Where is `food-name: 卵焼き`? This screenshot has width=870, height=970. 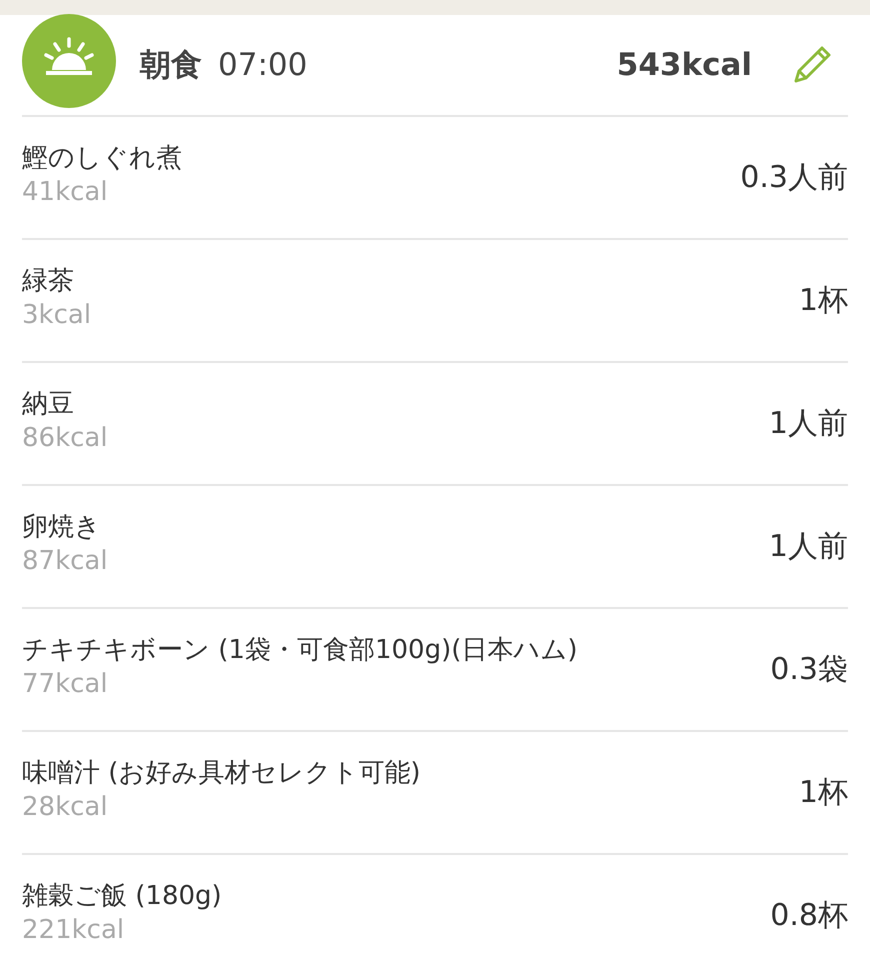
food-name: 卵焼き is located at coordinates (62, 527).